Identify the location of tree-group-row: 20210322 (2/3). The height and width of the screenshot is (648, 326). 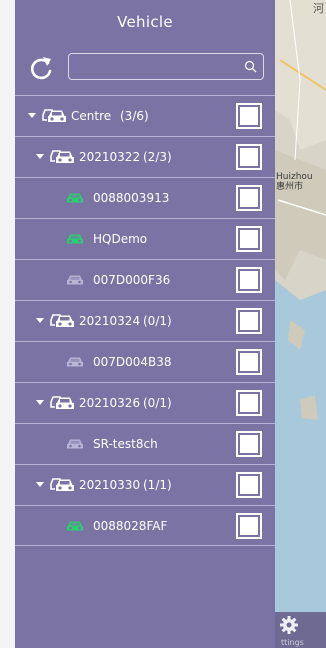
(145, 156).